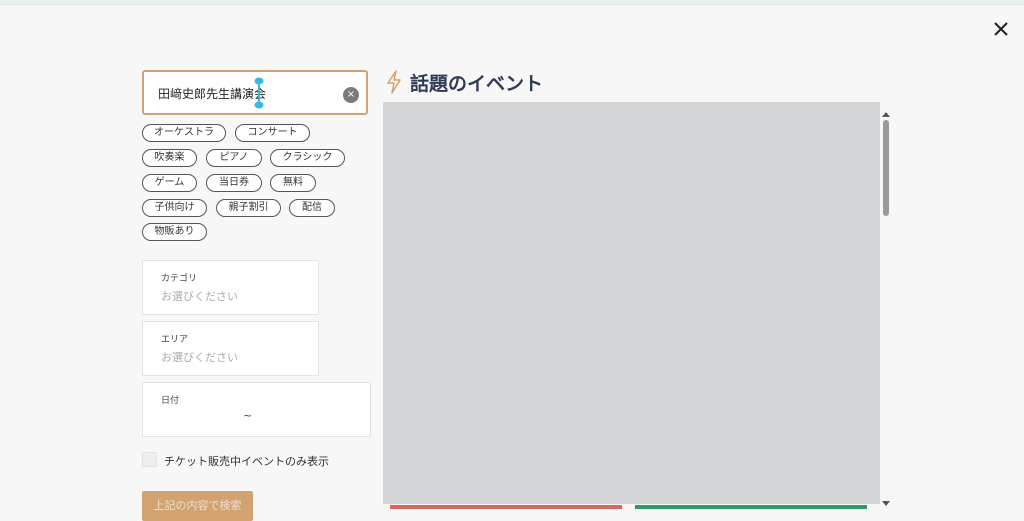 This screenshot has height=521, width=1024. I want to click on tag-chip: 物販あり, so click(174, 232).